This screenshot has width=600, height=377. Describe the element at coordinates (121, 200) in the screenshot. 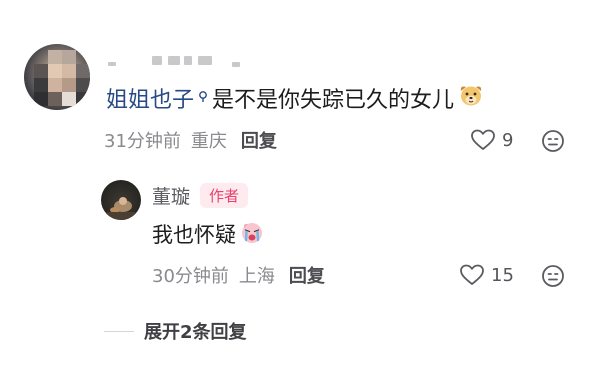

I see `reply-author-avatar` at that location.